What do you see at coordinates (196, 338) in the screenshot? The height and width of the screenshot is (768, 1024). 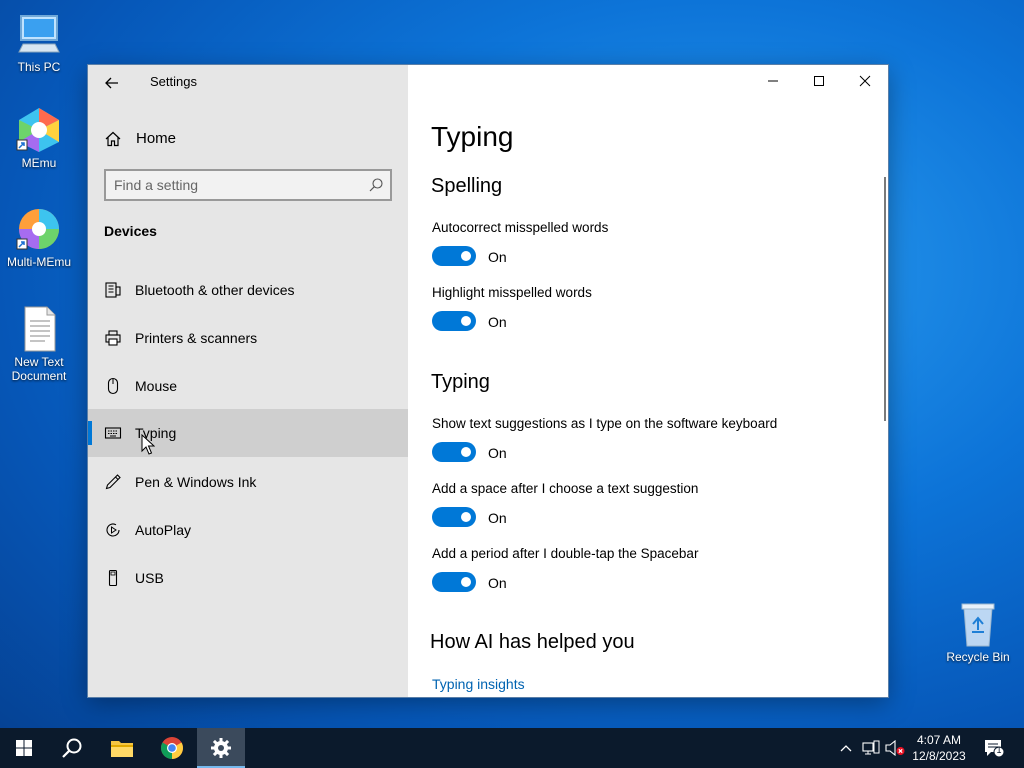 I see `sidebar-item-label: Printers & scanners` at bounding box center [196, 338].